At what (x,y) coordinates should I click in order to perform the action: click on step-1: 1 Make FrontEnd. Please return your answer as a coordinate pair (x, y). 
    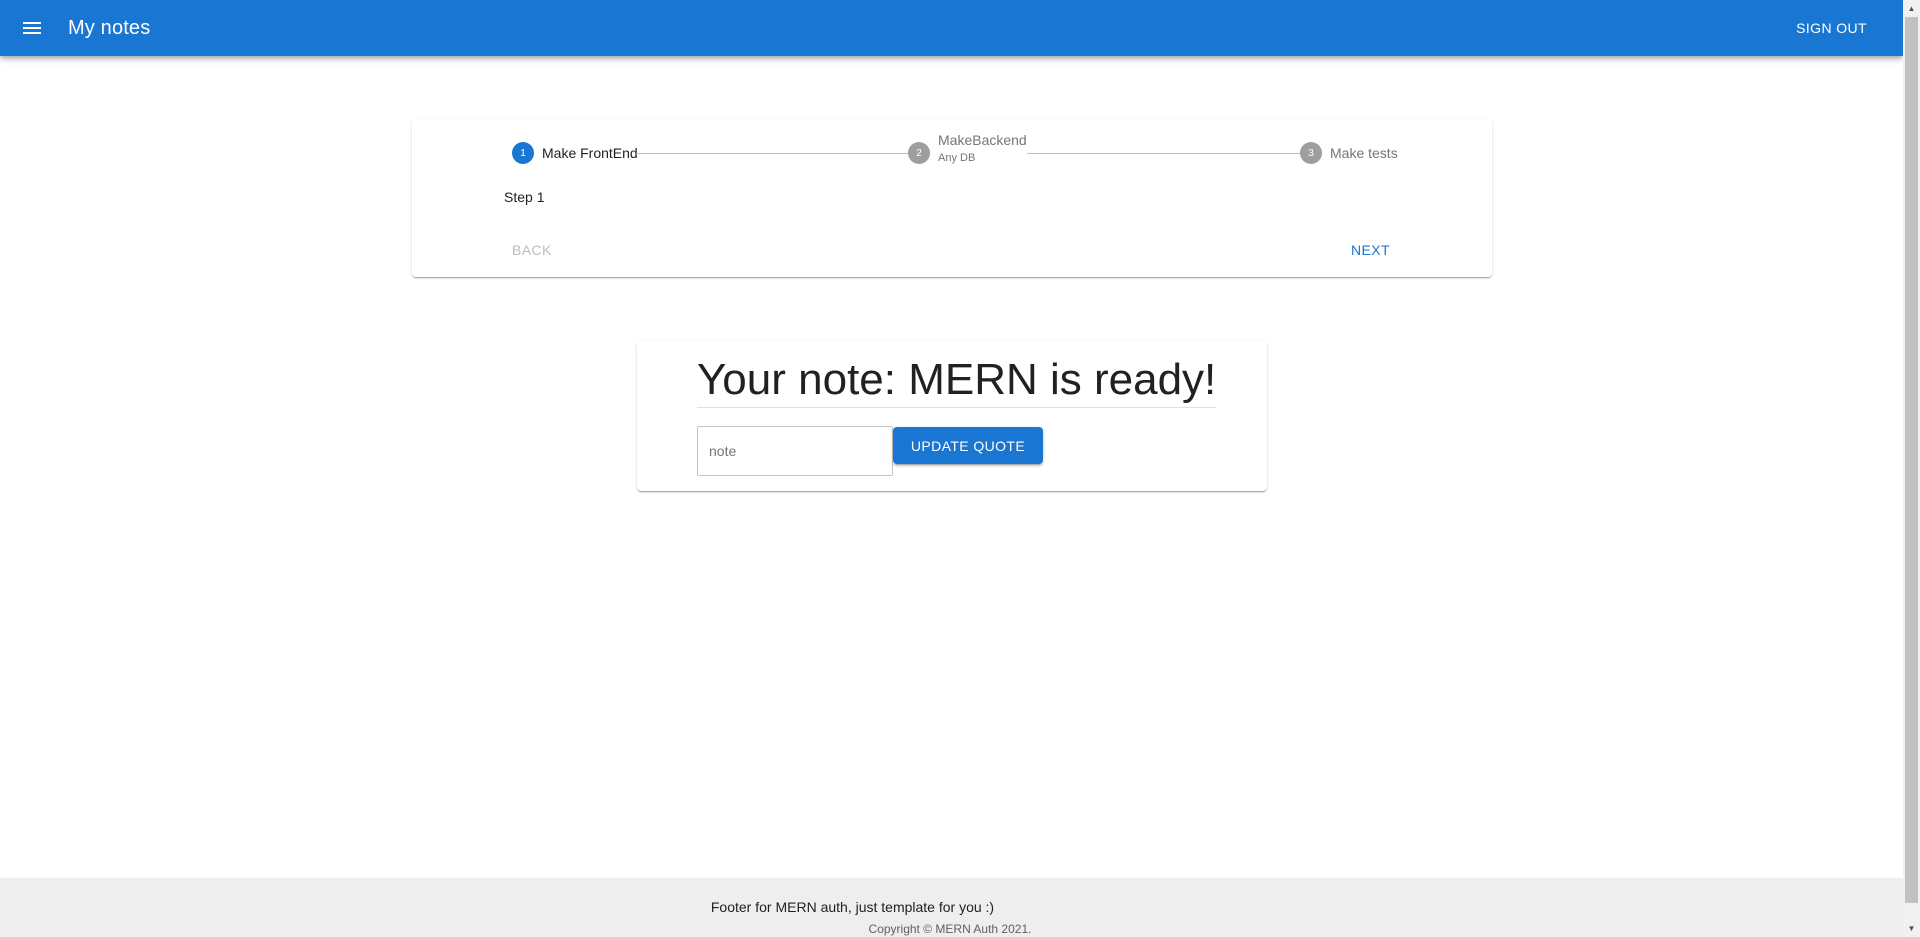
    Looking at the image, I should click on (575, 153).